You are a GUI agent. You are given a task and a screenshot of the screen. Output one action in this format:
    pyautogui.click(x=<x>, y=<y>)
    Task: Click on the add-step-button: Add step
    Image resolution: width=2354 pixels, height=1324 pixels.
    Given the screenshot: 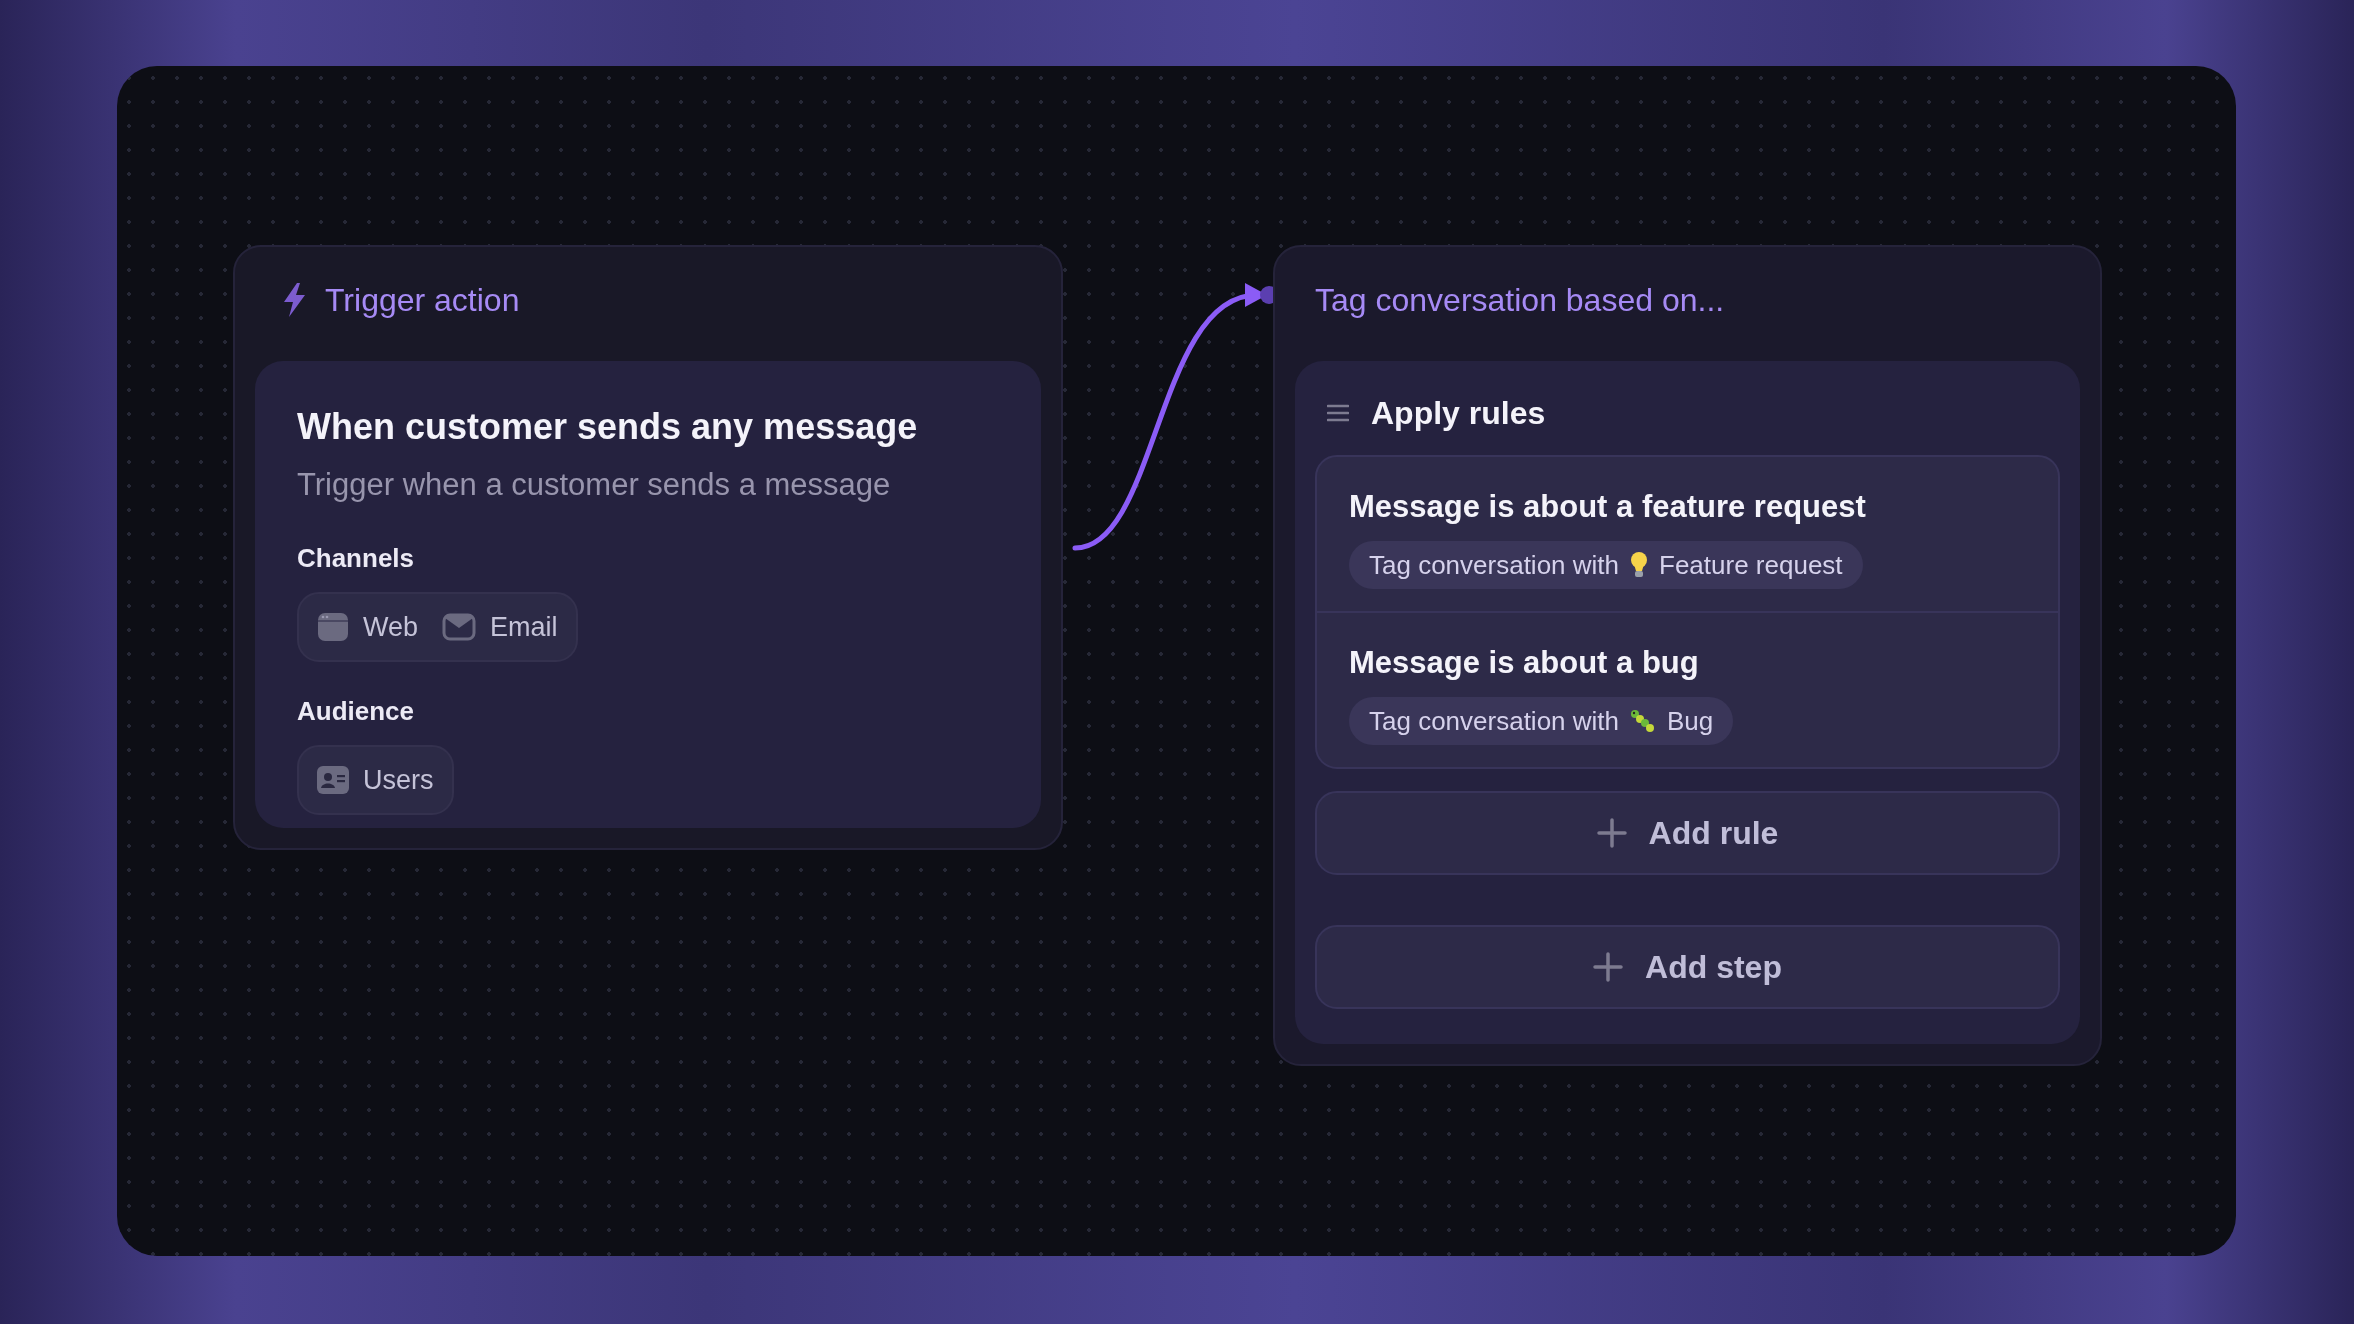 What is the action you would take?
    pyautogui.click(x=1687, y=967)
    